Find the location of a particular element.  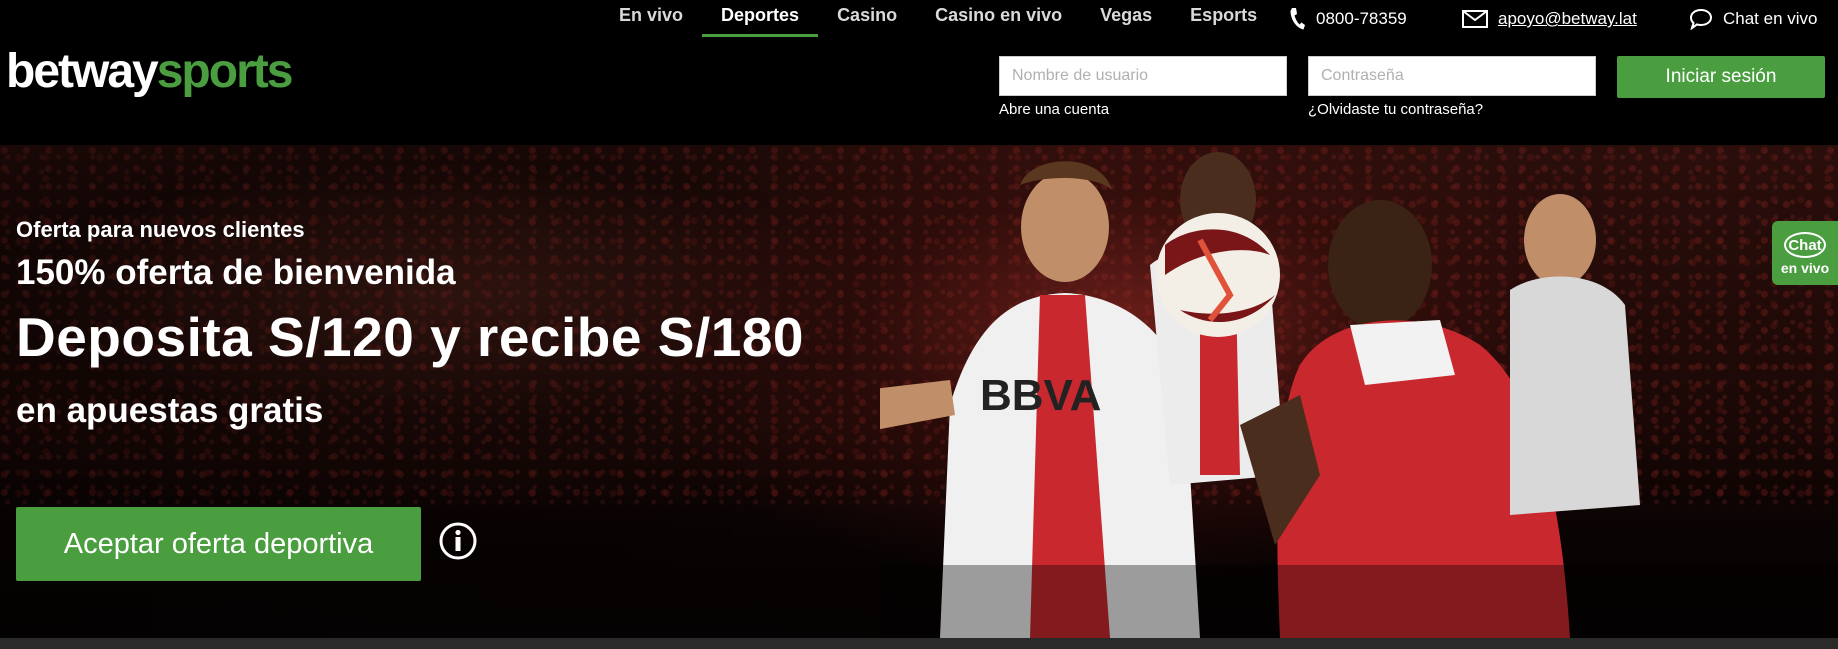

svg-text: BBVA is located at coordinates (1040, 395).